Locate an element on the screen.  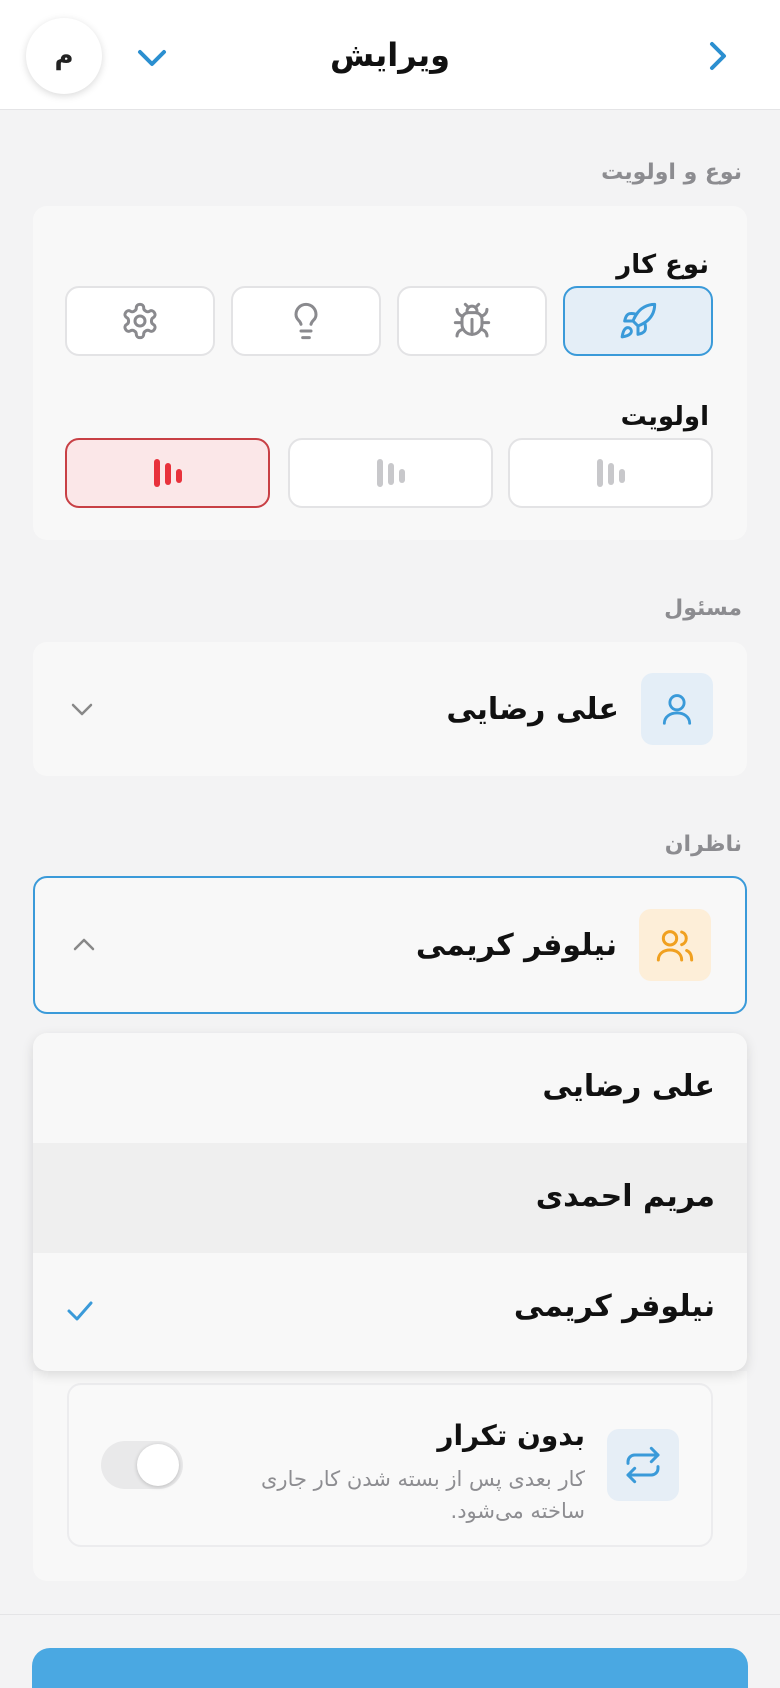
watchers-section-label: ناظران is located at coordinates (703, 844).